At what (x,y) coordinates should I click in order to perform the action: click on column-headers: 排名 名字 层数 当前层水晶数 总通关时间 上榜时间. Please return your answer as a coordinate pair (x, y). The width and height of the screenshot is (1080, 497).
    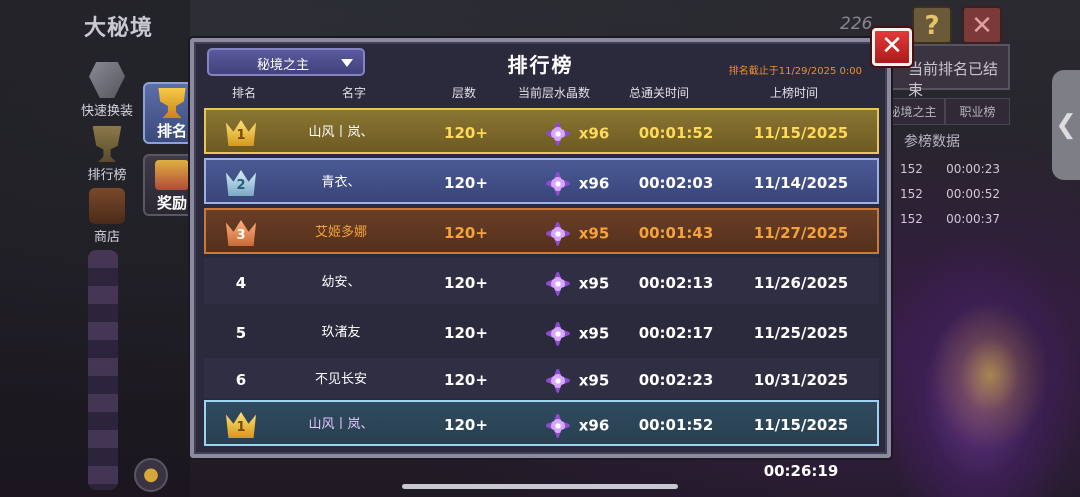
    Looking at the image, I should click on (540, 93).